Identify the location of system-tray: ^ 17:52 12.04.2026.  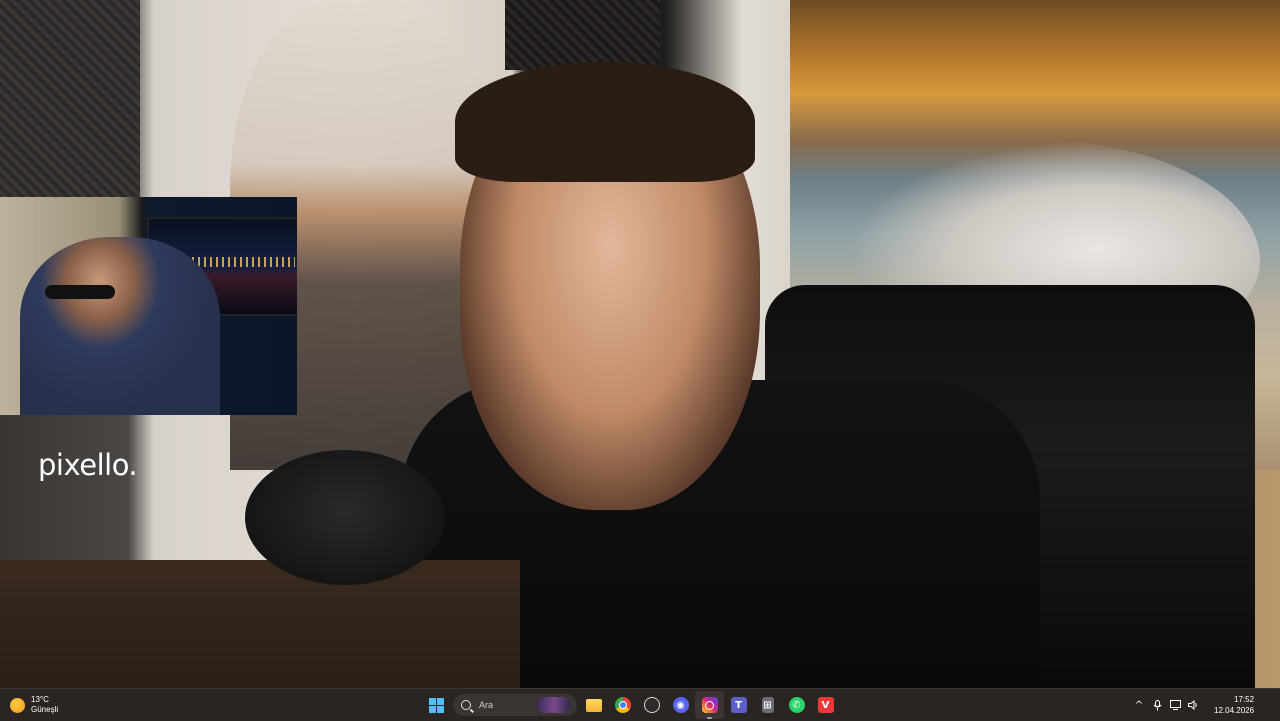
(1205, 705).